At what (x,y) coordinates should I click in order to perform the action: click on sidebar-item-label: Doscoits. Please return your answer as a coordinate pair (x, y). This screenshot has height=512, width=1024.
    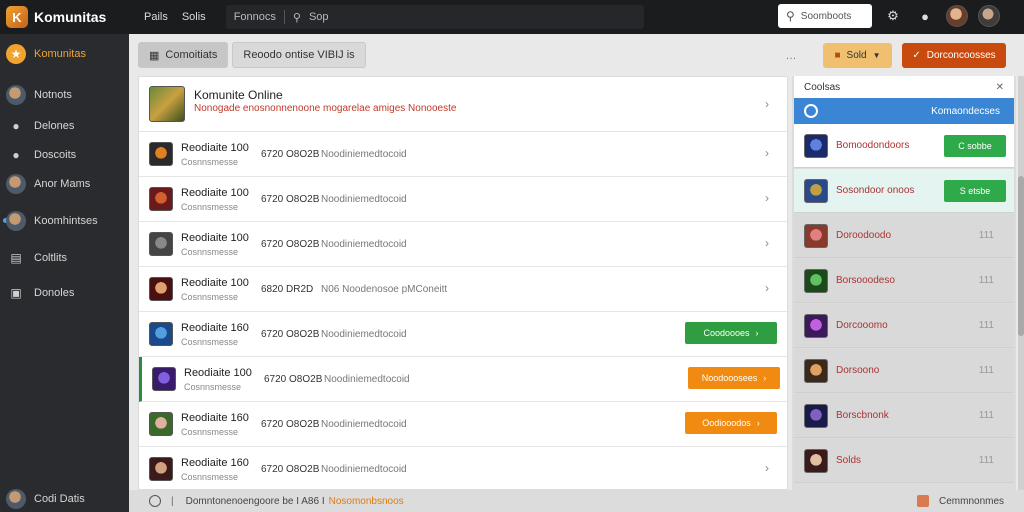
    Looking at the image, I should click on (55, 155).